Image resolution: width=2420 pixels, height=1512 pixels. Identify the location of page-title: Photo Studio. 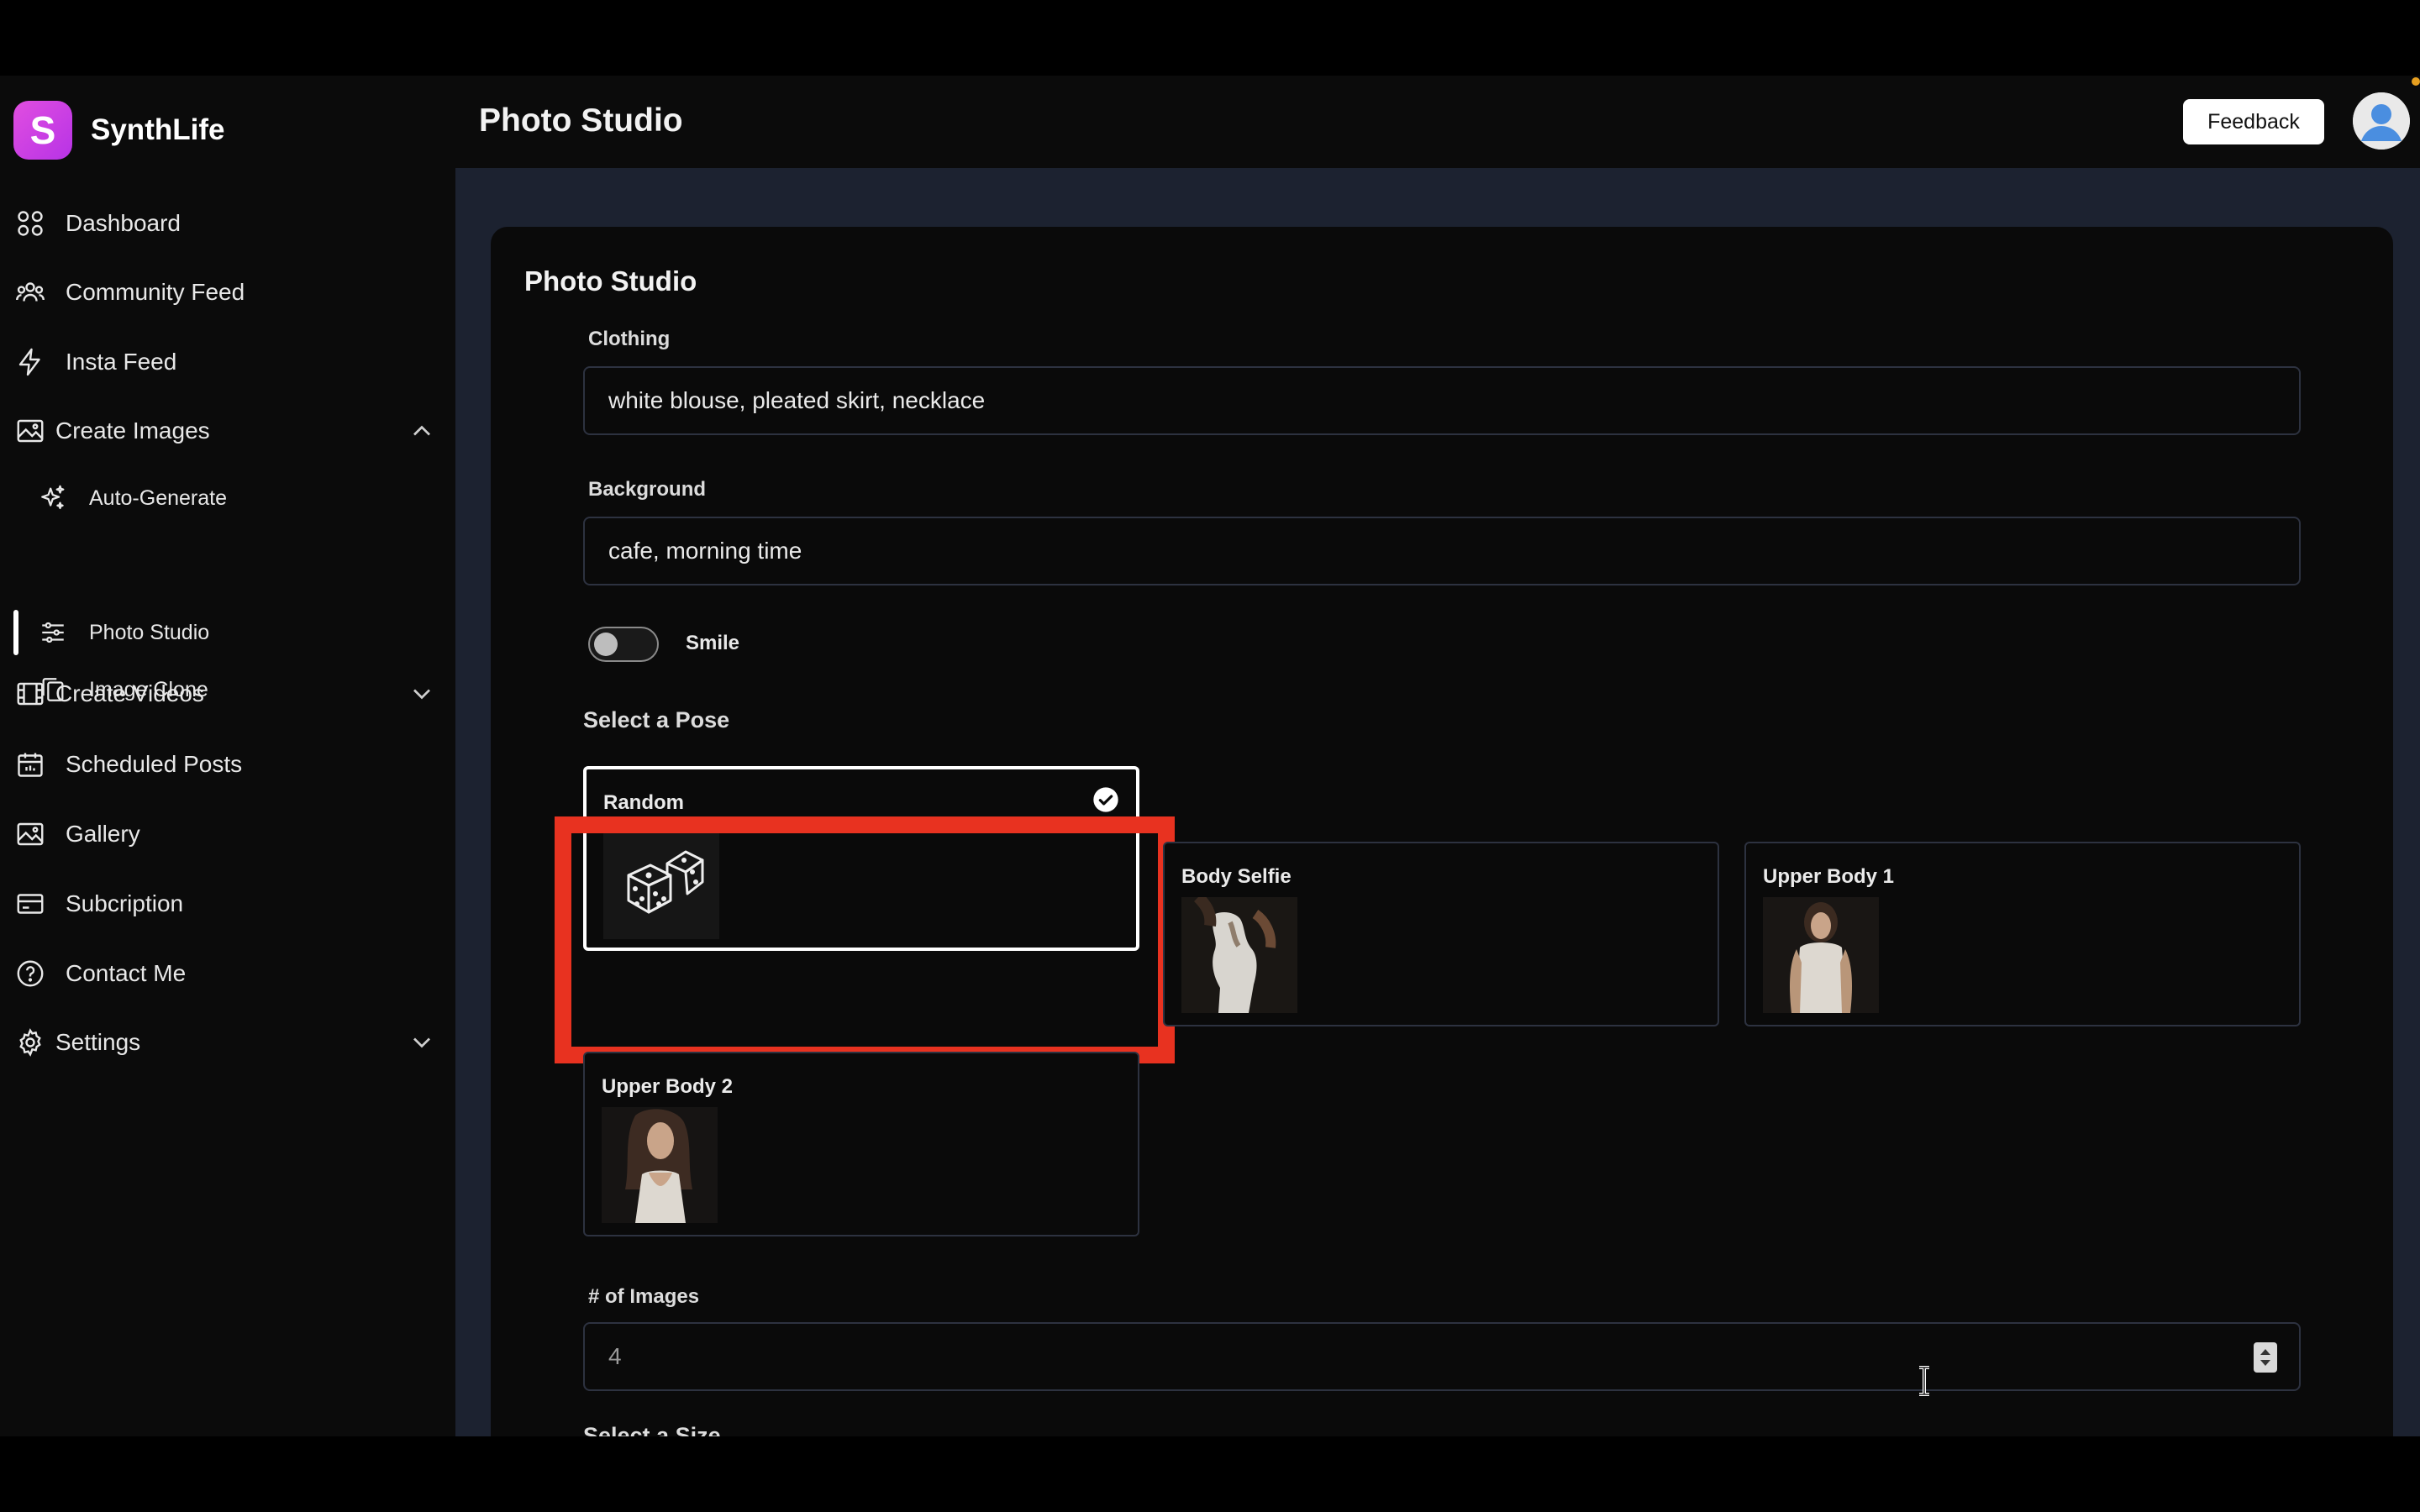
(581, 120).